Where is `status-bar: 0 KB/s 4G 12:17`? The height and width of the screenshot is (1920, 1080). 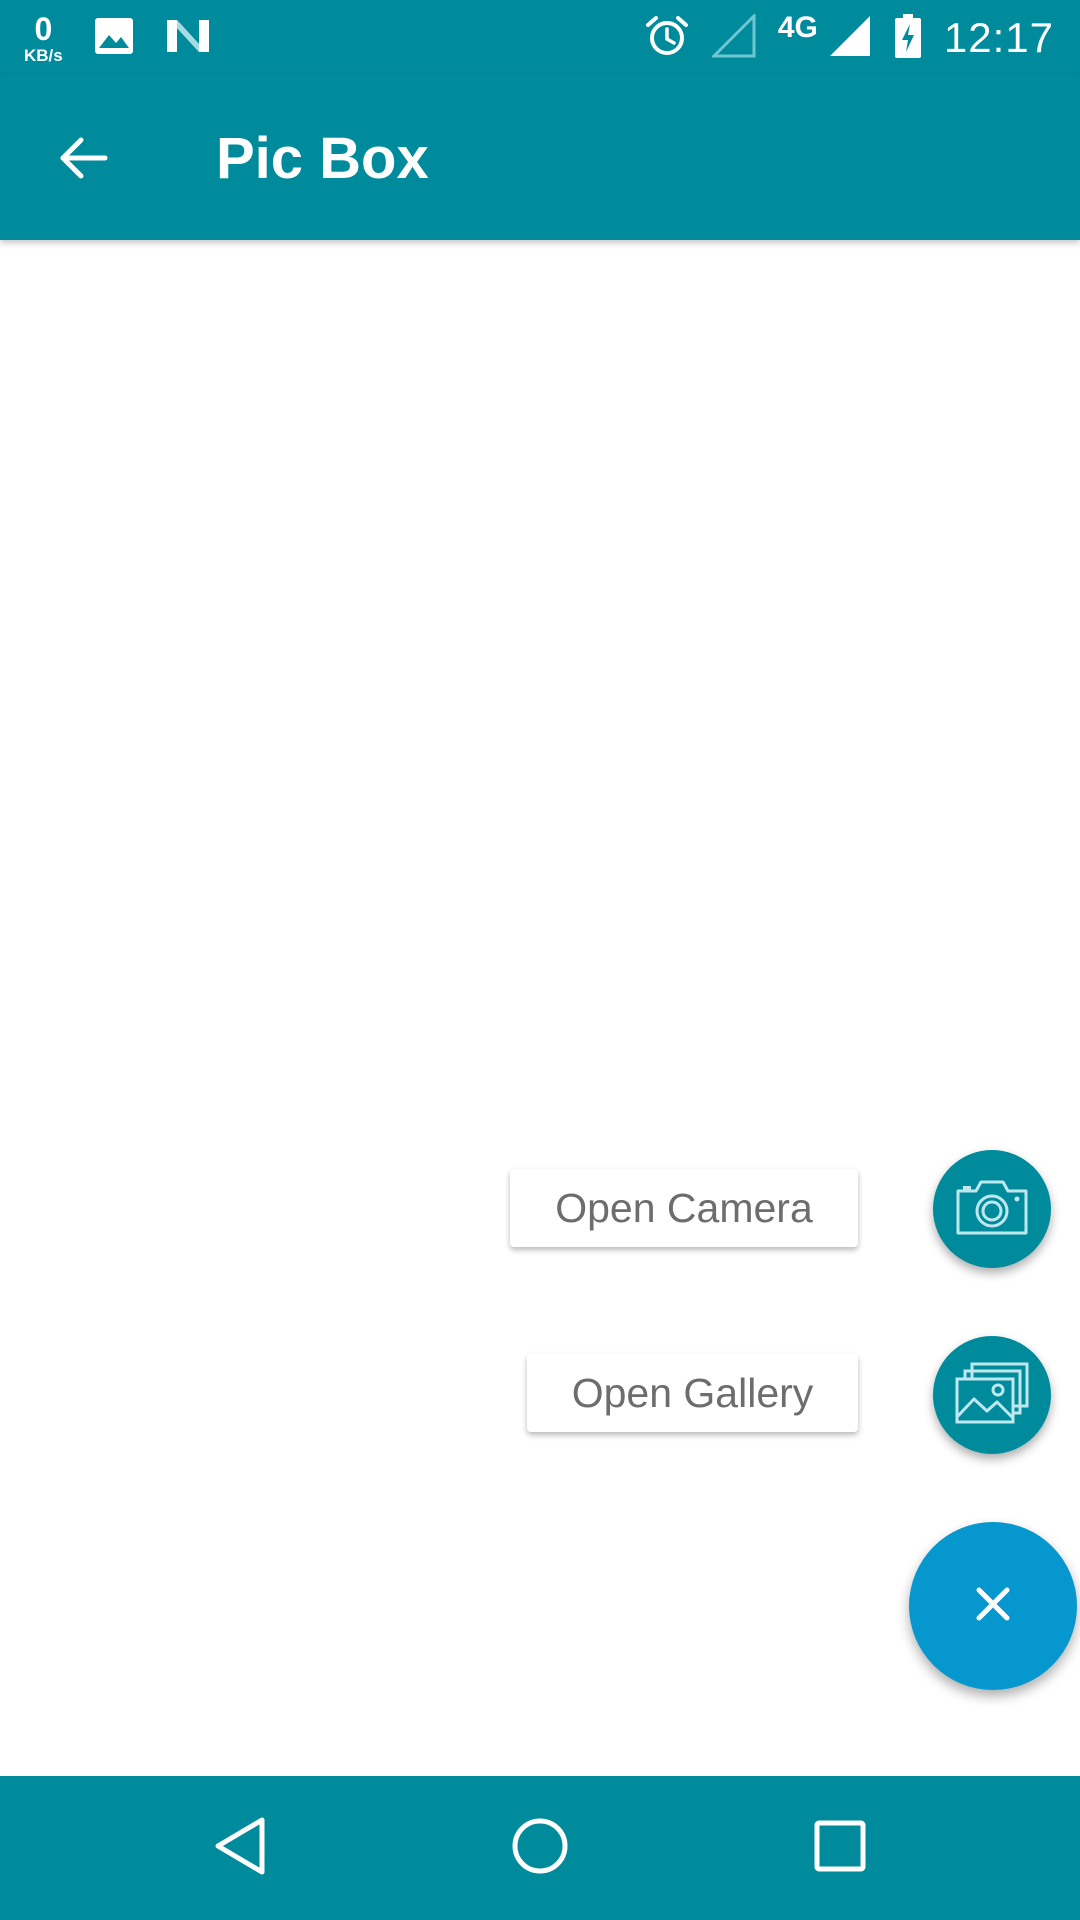 status-bar: 0 KB/s 4G 12:17 is located at coordinates (540, 37).